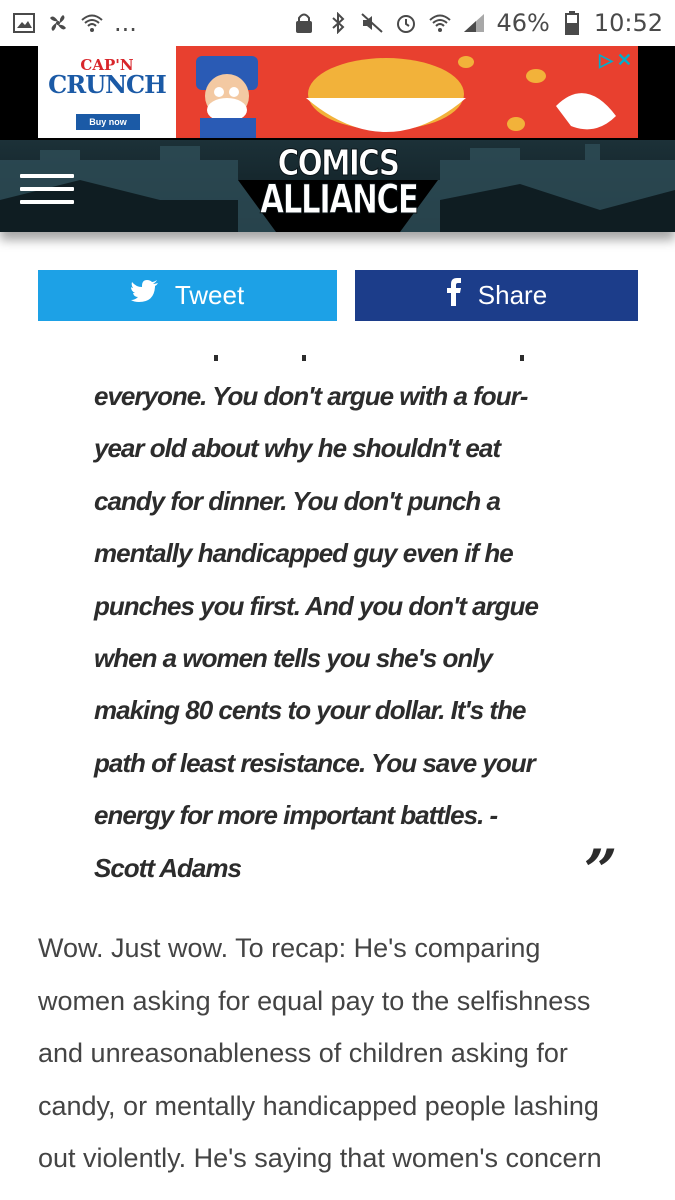 Image resolution: width=675 pixels, height=1200 pixels. I want to click on quote-line: energy for more important battles. -, so click(296, 815).